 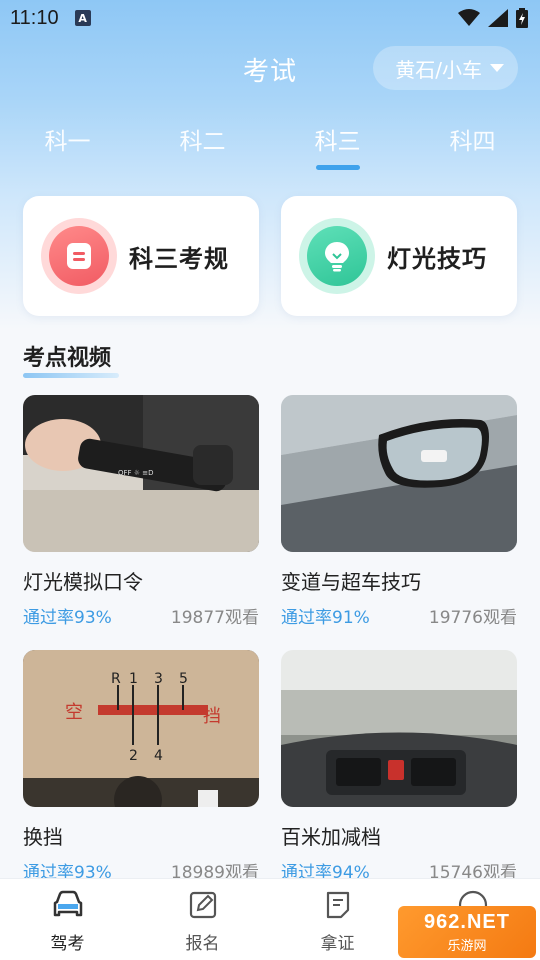 What do you see at coordinates (43, 837) in the screenshot?
I see `video-title: 换挡` at bounding box center [43, 837].